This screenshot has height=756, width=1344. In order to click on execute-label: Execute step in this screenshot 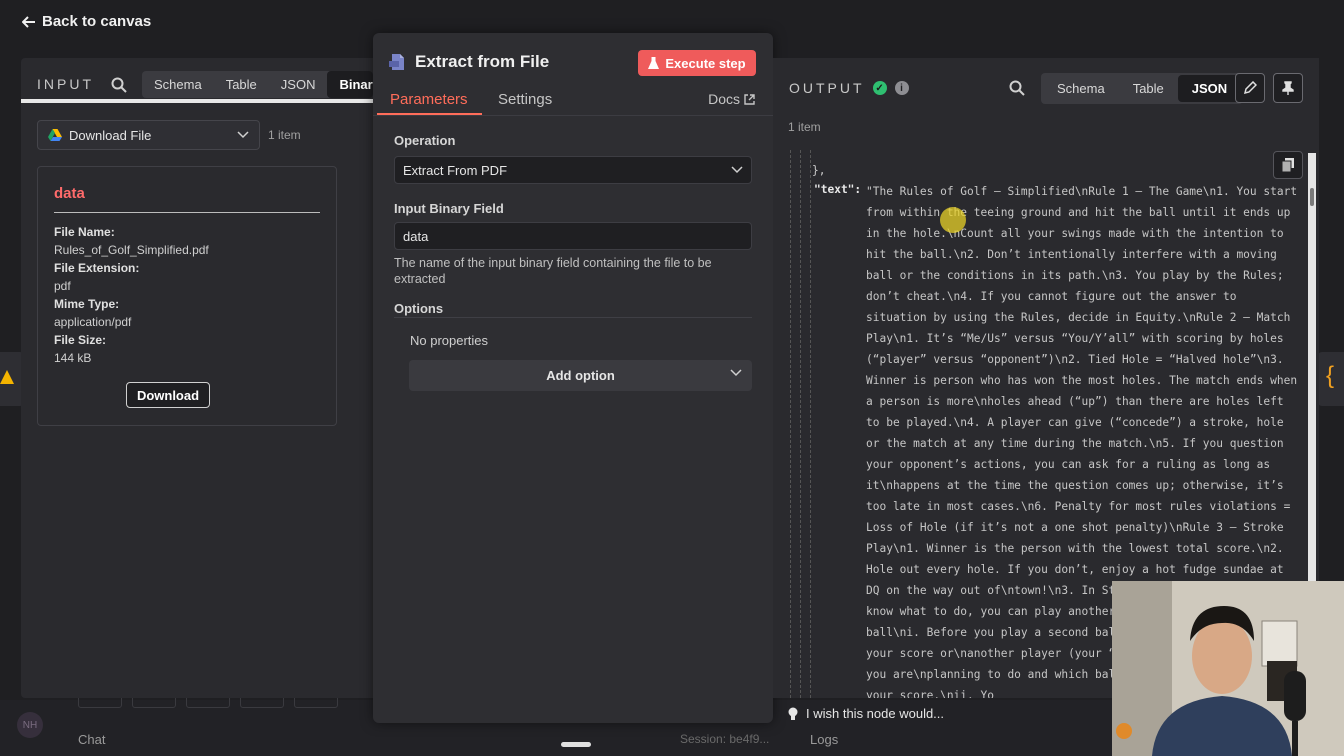, I will do `click(705, 63)`.